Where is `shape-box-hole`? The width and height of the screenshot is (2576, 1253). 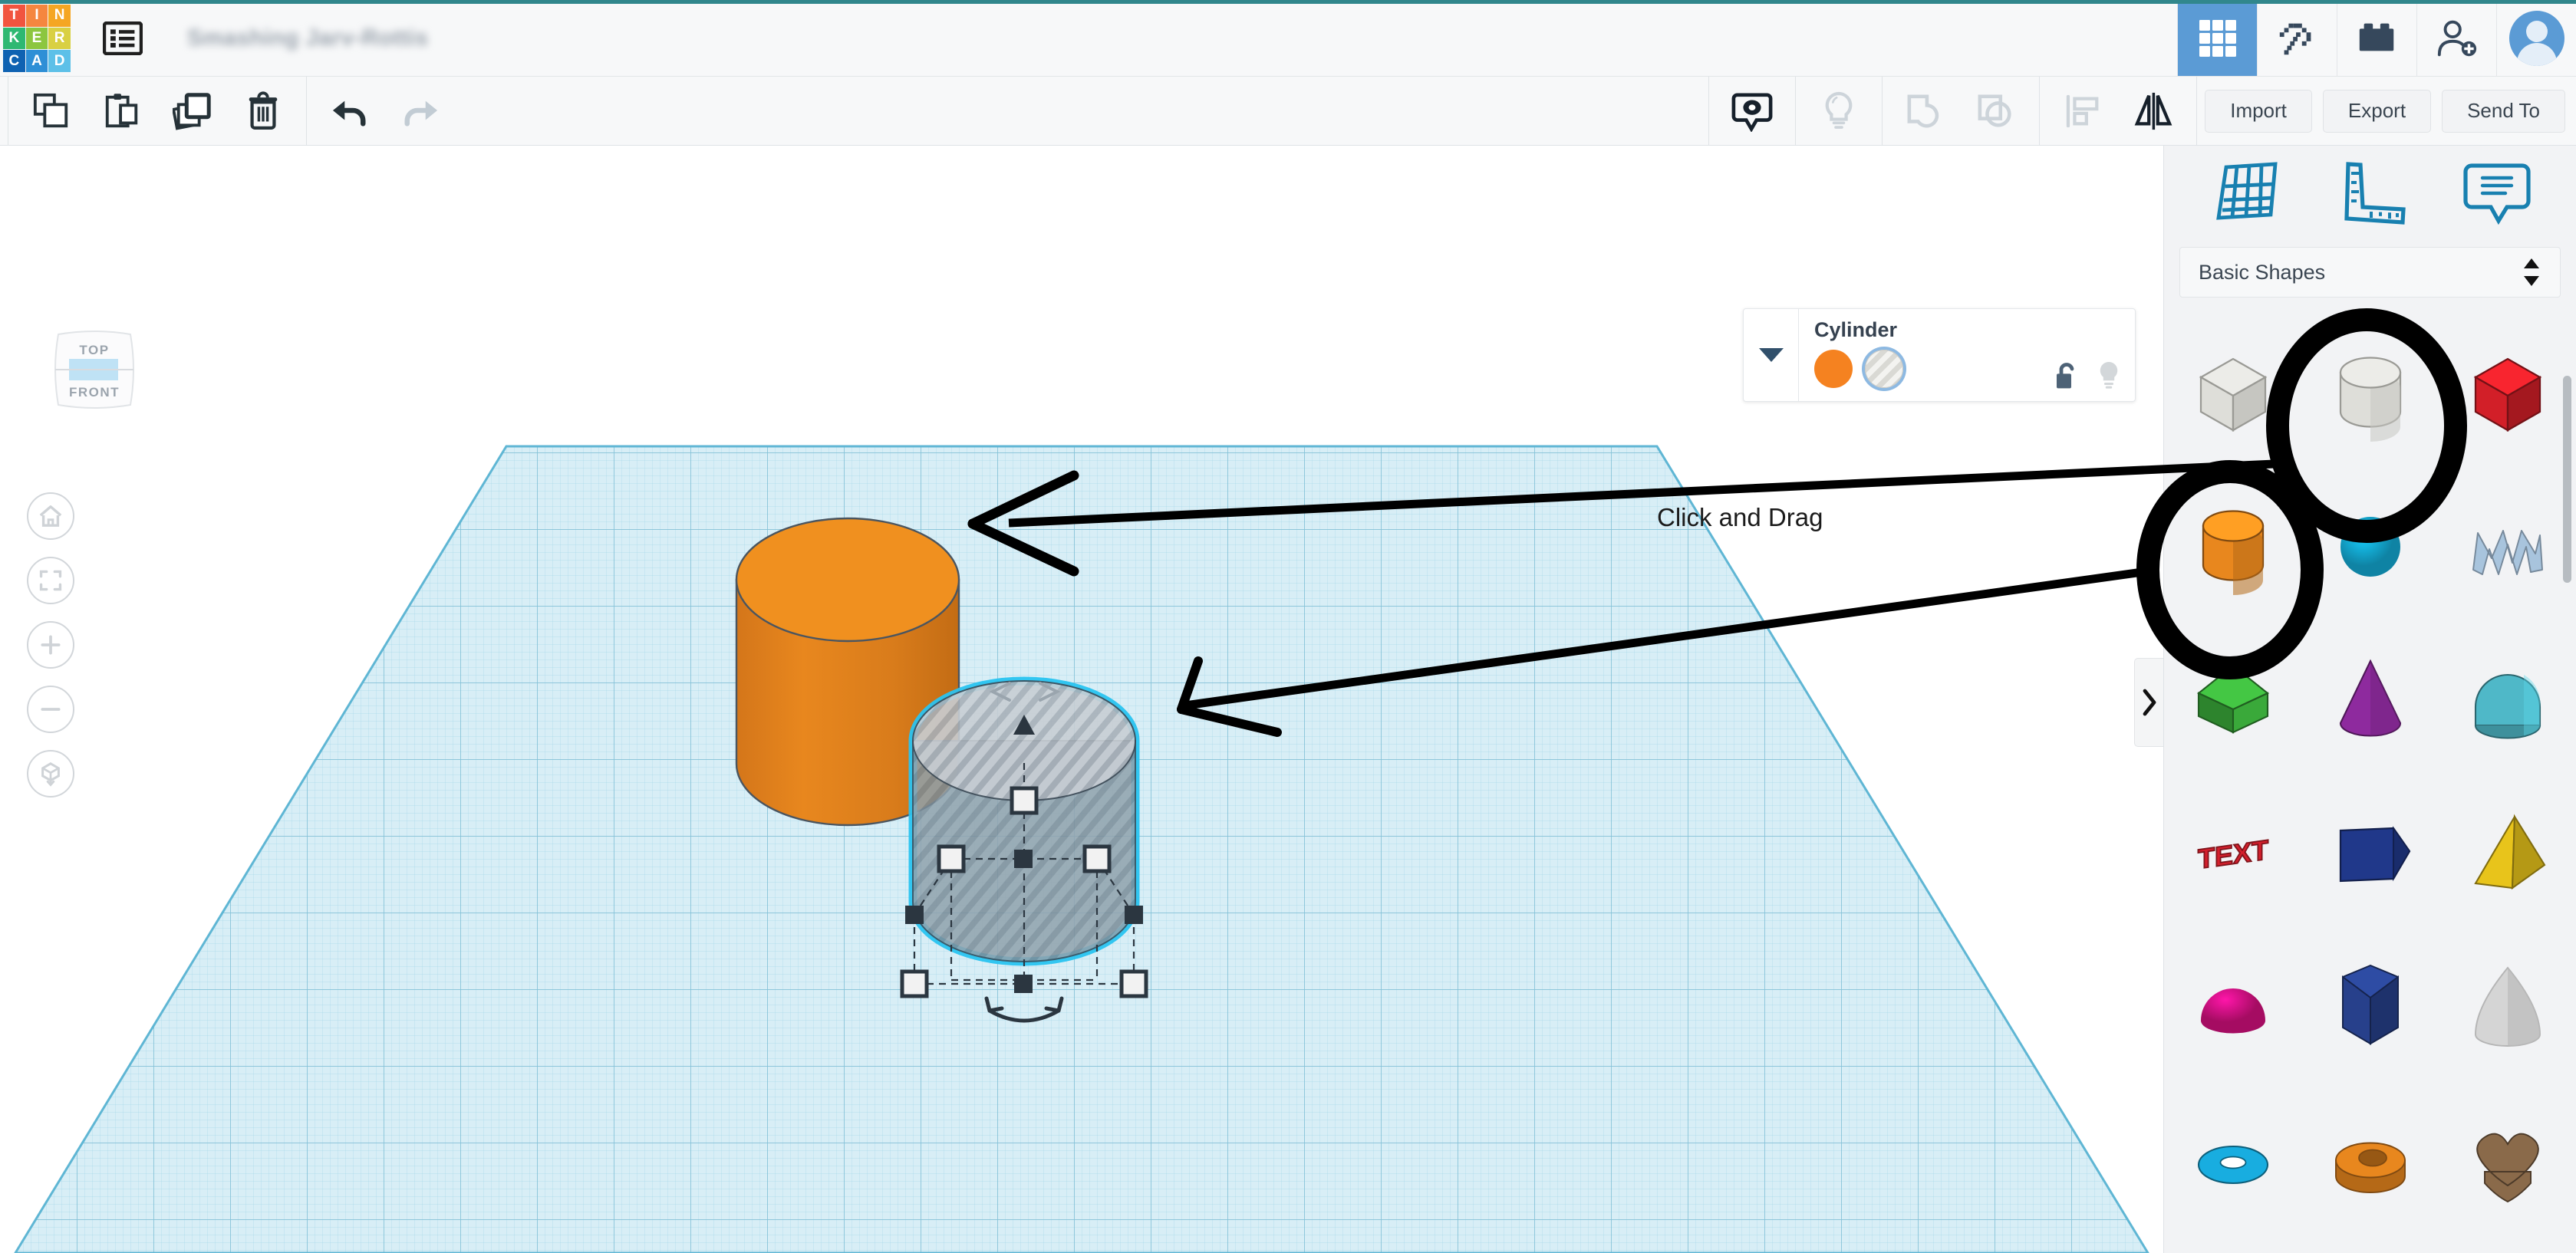 shape-box-hole is located at coordinates (2232, 391).